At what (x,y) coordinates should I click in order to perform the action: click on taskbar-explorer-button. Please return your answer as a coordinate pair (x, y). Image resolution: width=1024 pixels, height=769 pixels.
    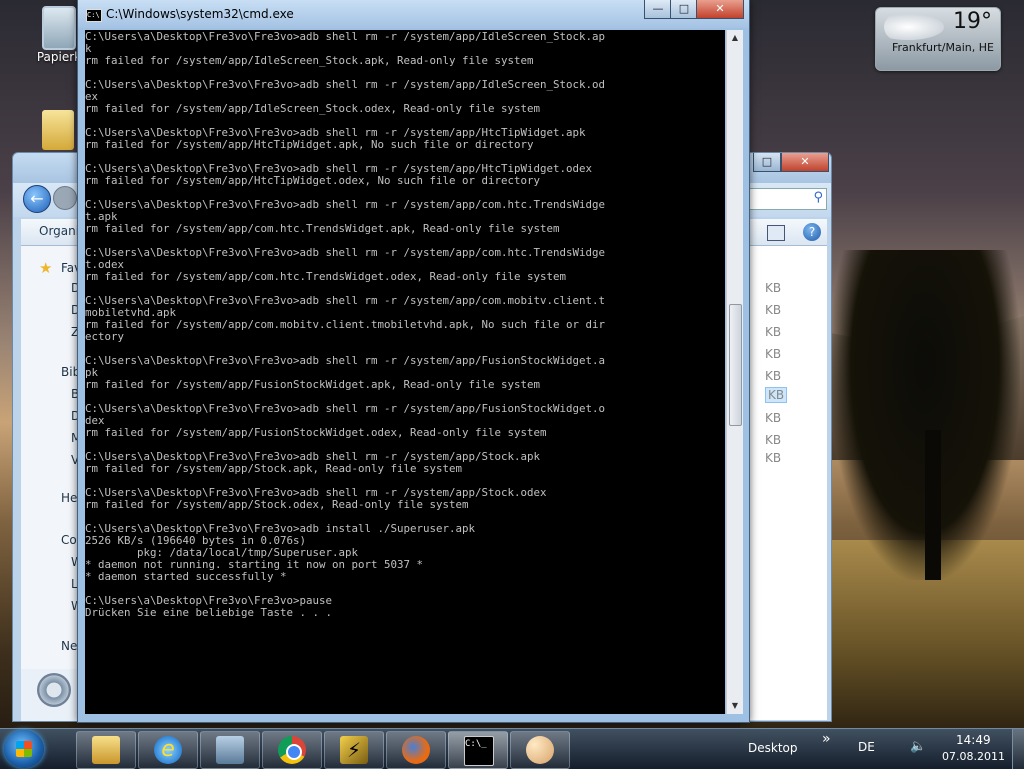
    Looking at the image, I should click on (106, 750).